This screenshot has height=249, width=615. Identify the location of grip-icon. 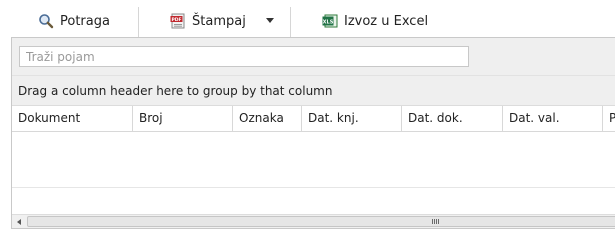
(435, 221).